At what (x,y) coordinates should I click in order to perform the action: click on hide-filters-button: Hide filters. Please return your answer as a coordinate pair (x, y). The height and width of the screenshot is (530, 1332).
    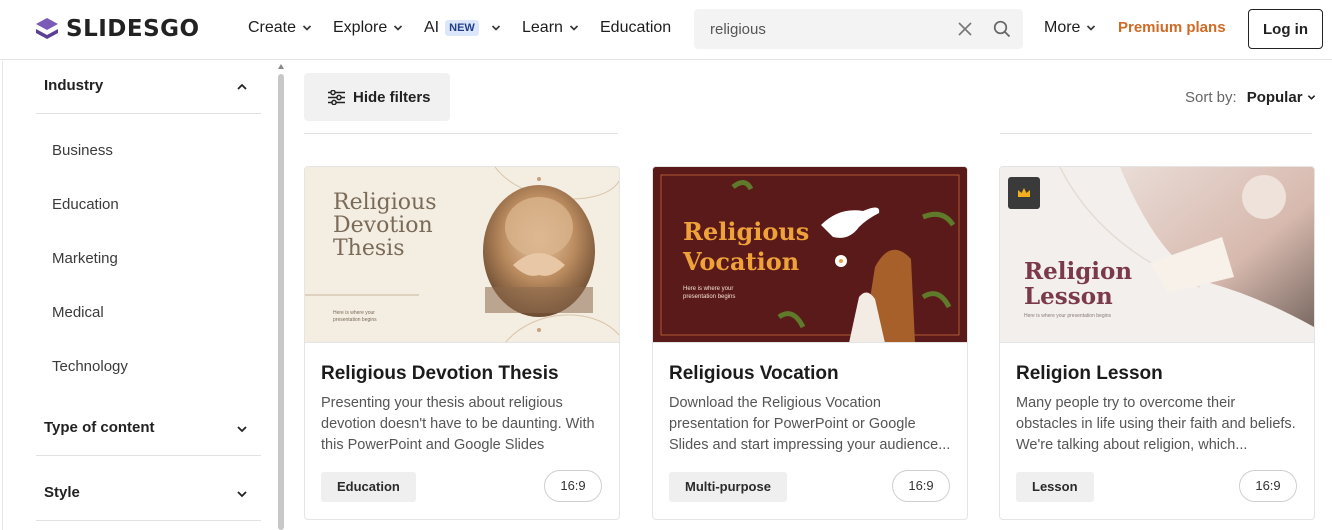
    Looking at the image, I should click on (377, 97).